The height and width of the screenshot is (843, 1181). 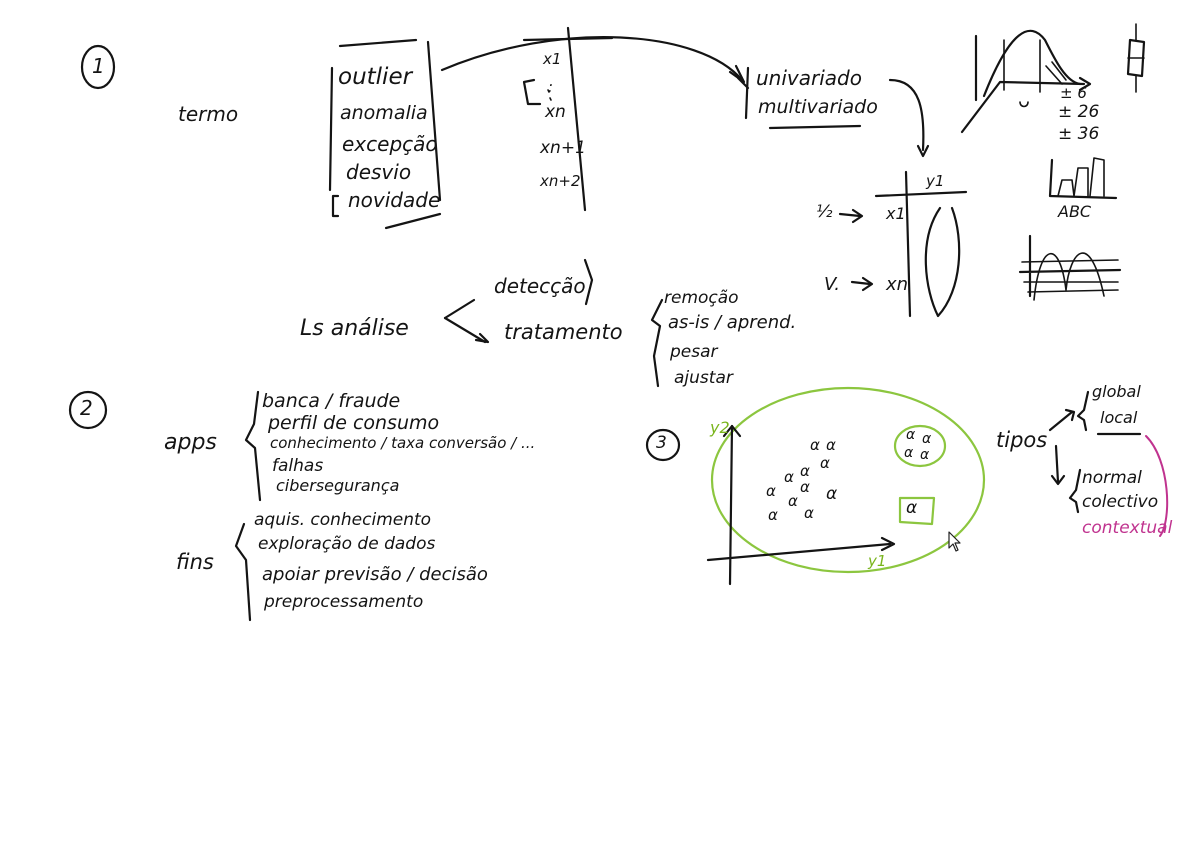 What do you see at coordinates (896, 213) in the screenshot?
I see `matrix-x1: x1` at bounding box center [896, 213].